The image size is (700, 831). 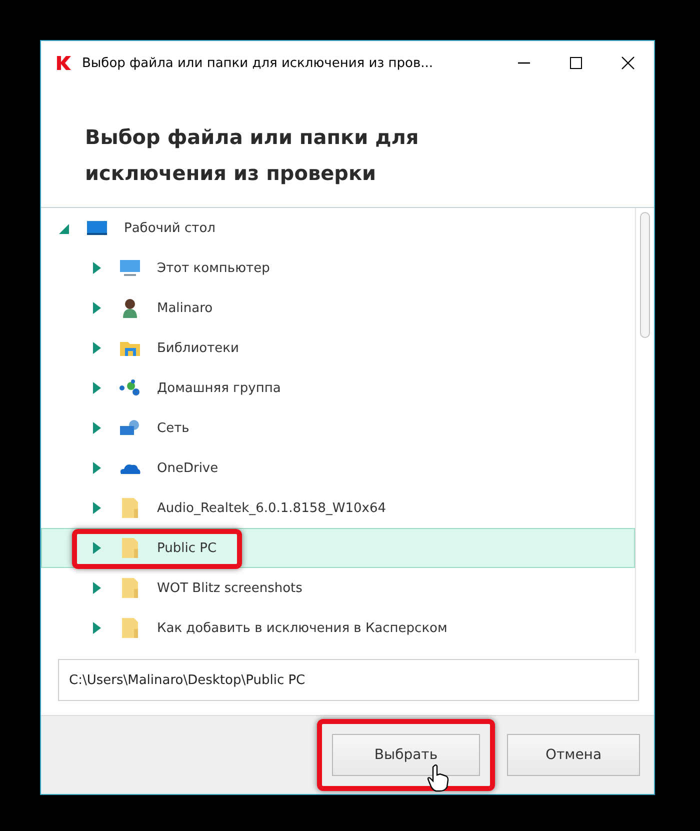 I want to click on library-icon, so click(x=130, y=348).